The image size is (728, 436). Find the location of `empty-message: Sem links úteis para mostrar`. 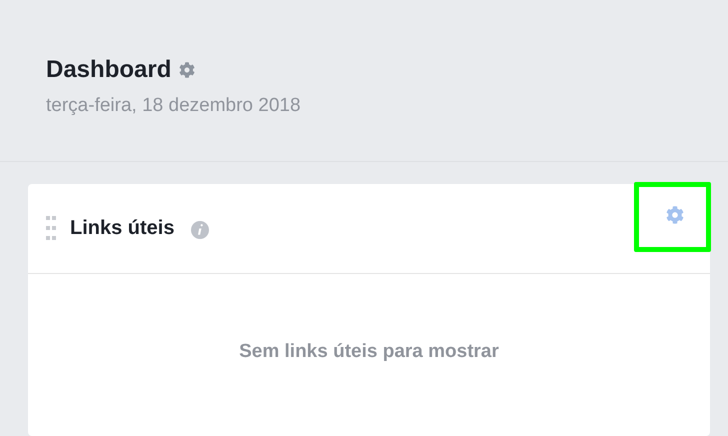

empty-message: Sem links úteis para mostrar is located at coordinates (369, 352).